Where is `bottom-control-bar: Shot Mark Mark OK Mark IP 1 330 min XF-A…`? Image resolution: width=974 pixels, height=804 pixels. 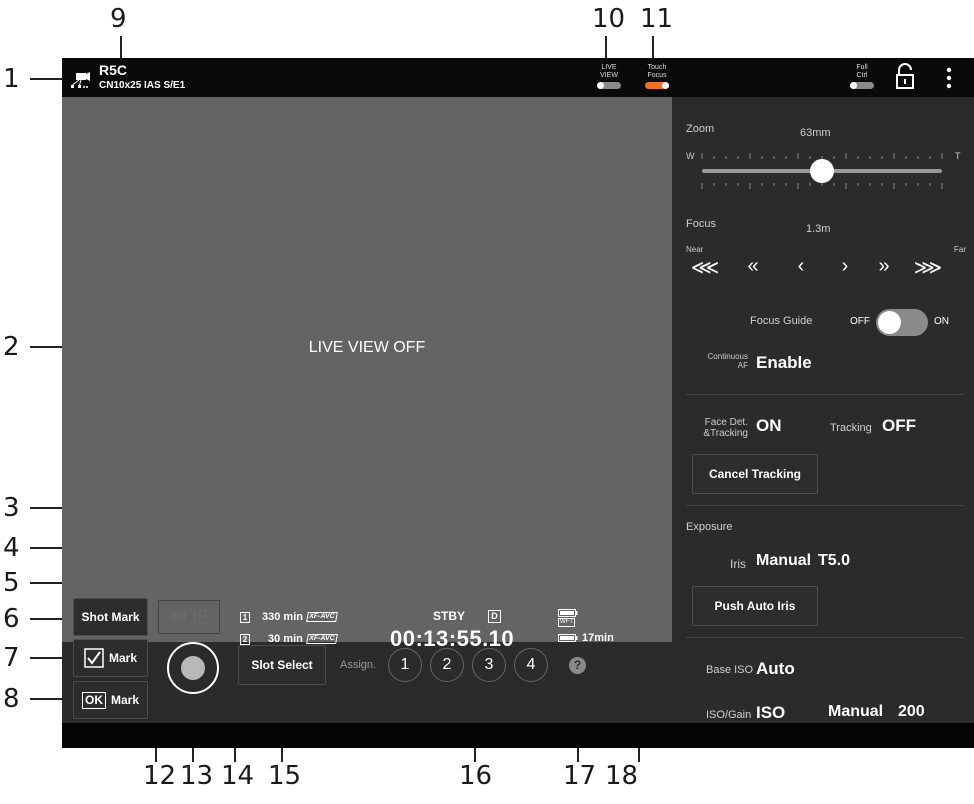
bottom-control-bar: Shot Mark Mark OK Mark IP 1 330 min XF-A… is located at coordinates (367, 660).